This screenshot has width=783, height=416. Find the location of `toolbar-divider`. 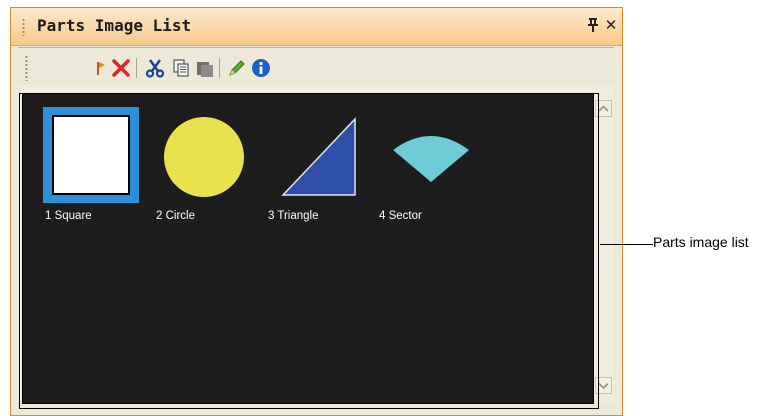

toolbar-divider is located at coordinates (316, 47).